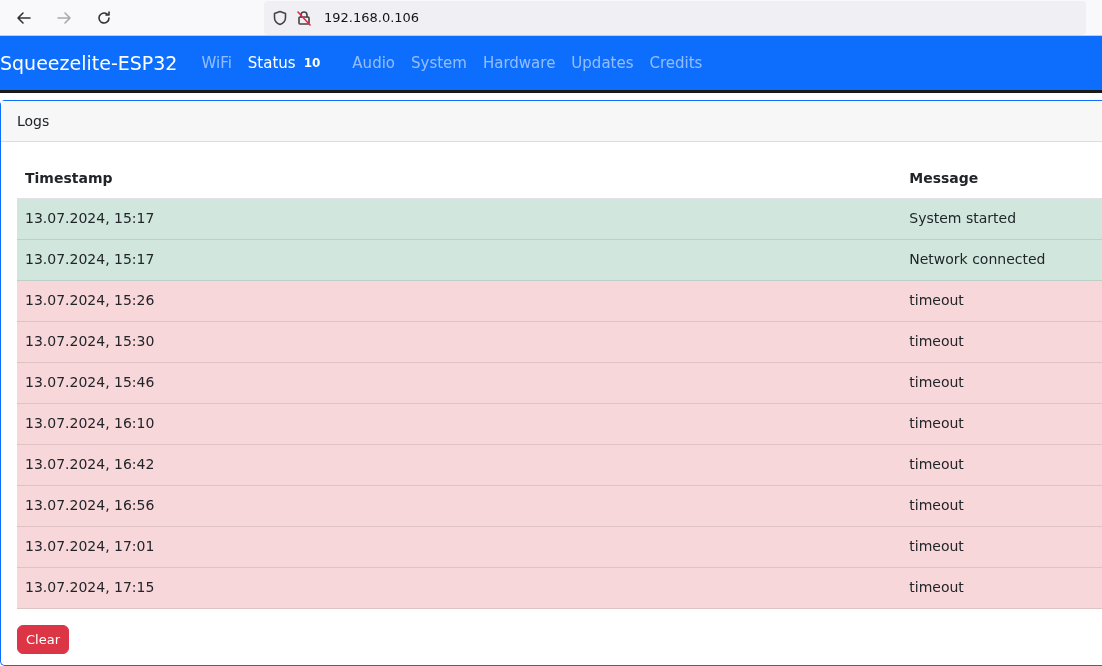 The image size is (1102, 666). Describe the element at coordinates (1001, 218) in the screenshot. I see `table-cell: System started` at that location.